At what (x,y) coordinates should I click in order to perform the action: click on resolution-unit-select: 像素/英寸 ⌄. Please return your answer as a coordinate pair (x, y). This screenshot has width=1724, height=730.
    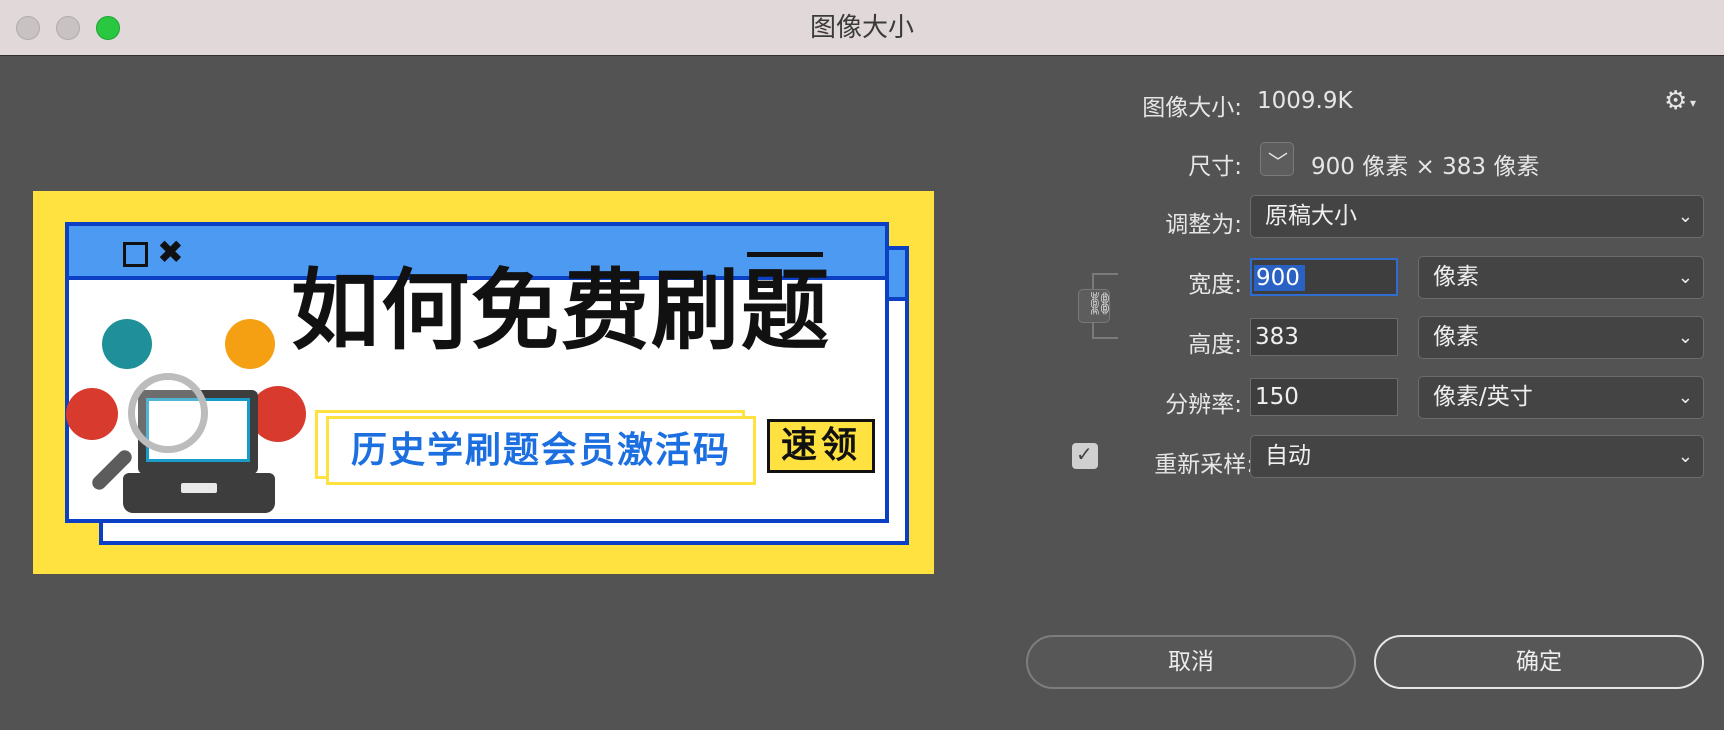
    Looking at the image, I should click on (1561, 397).